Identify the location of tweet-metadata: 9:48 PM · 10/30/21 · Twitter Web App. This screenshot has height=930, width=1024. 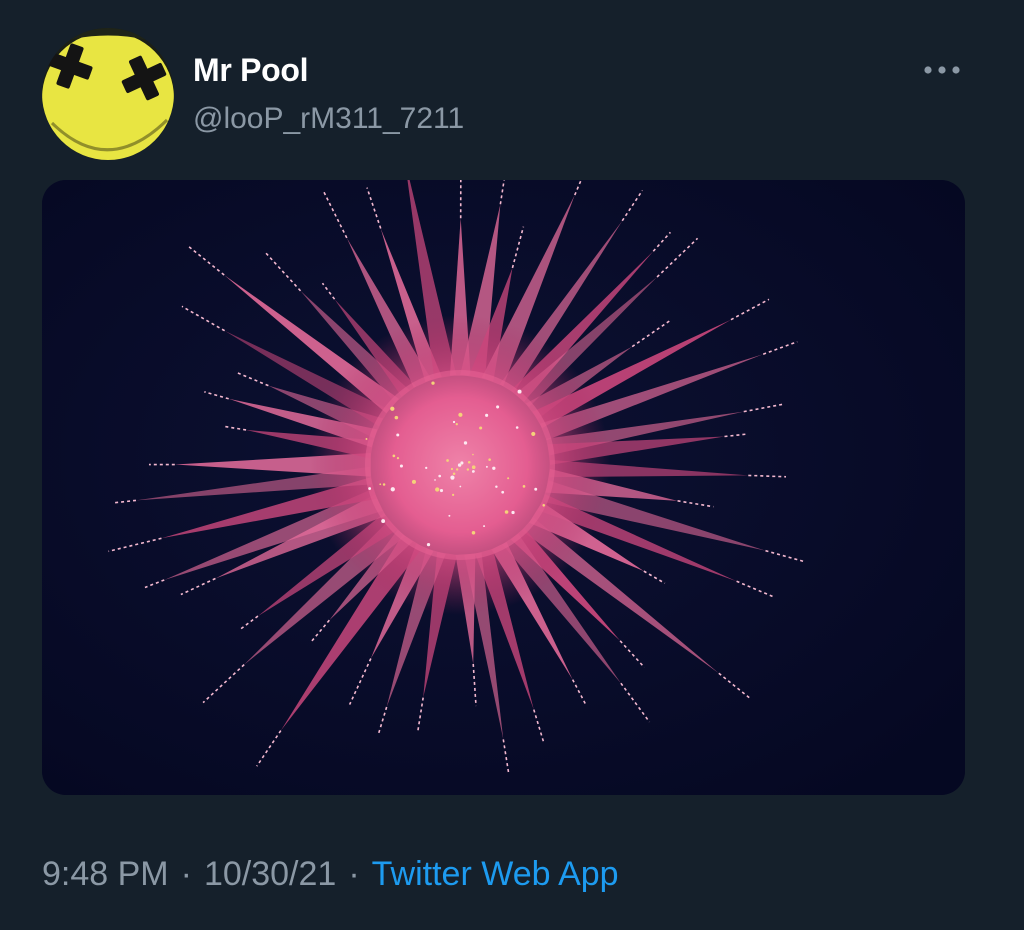
(330, 874).